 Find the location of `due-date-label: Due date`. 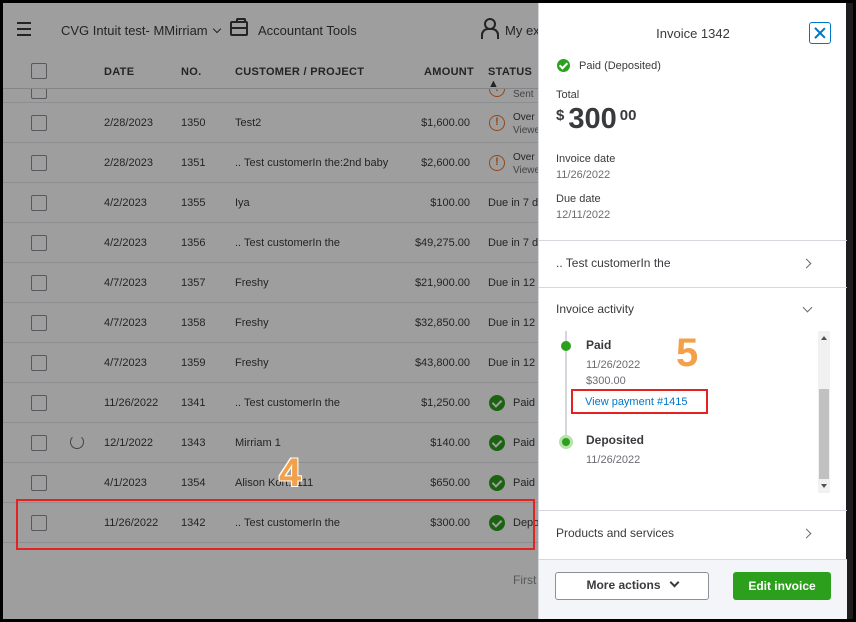

due-date-label: Due date is located at coordinates (578, 199).